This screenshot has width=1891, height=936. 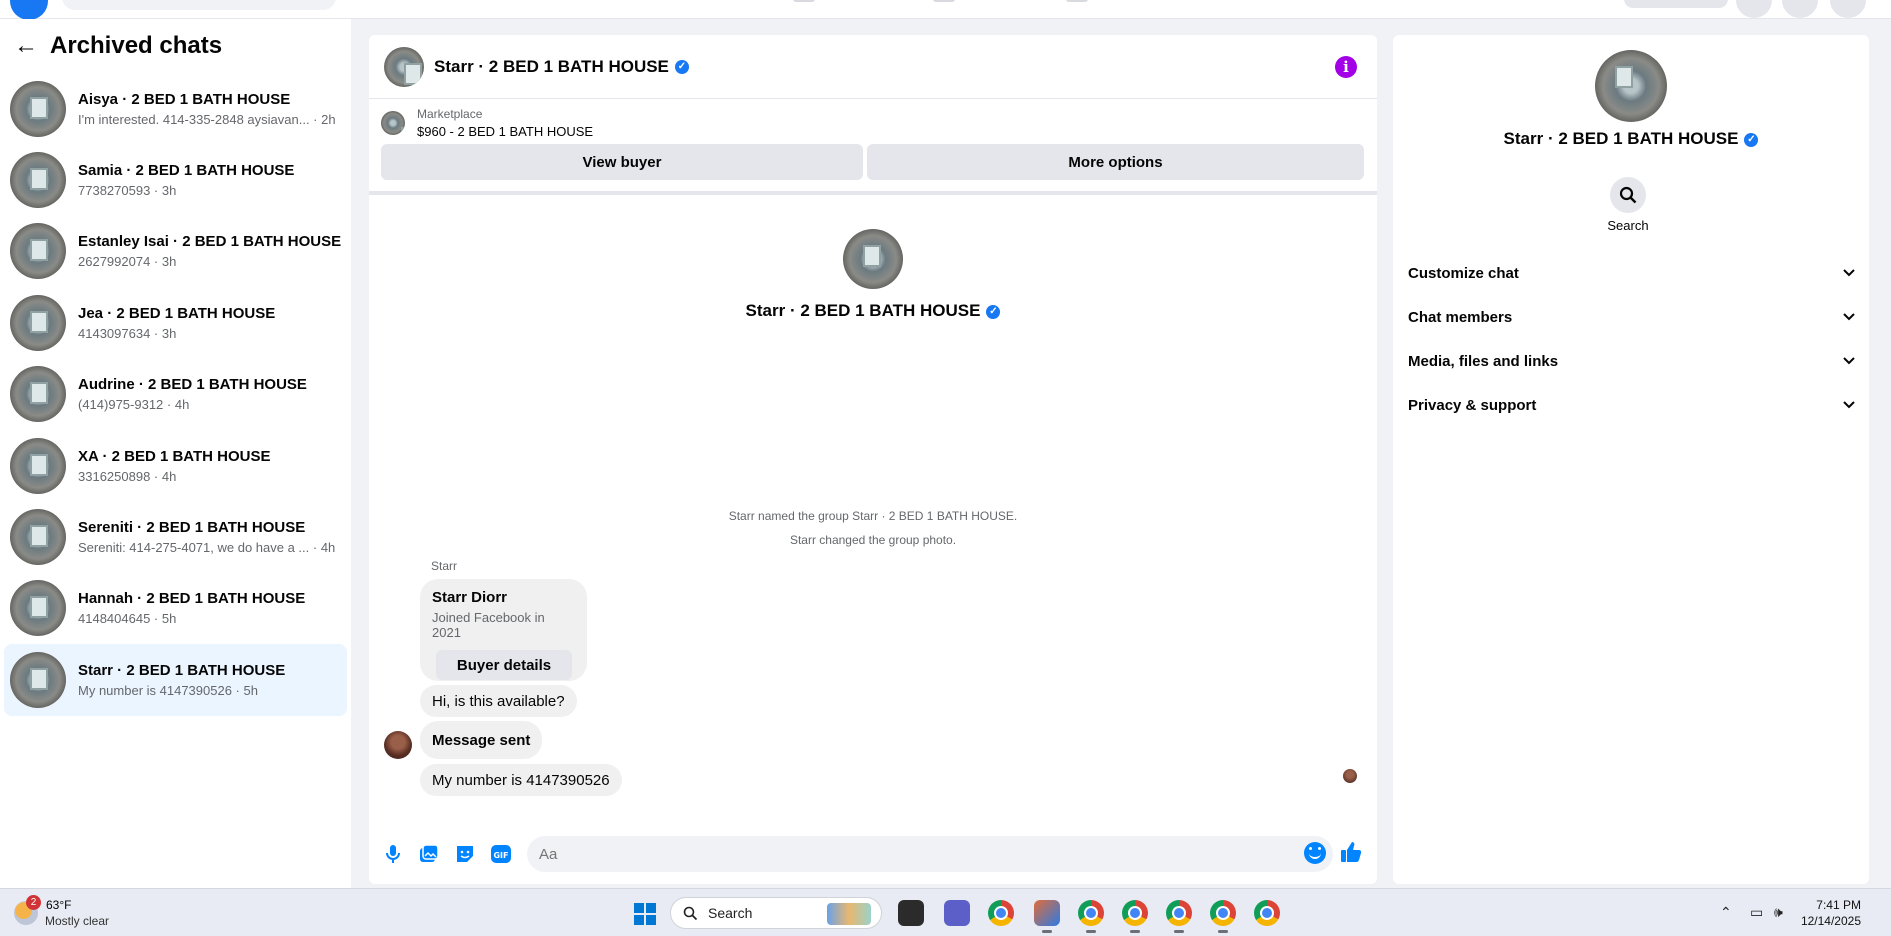 I want to click on chat-preview: 3316250898 · 4h, so click(x=127, y=476).